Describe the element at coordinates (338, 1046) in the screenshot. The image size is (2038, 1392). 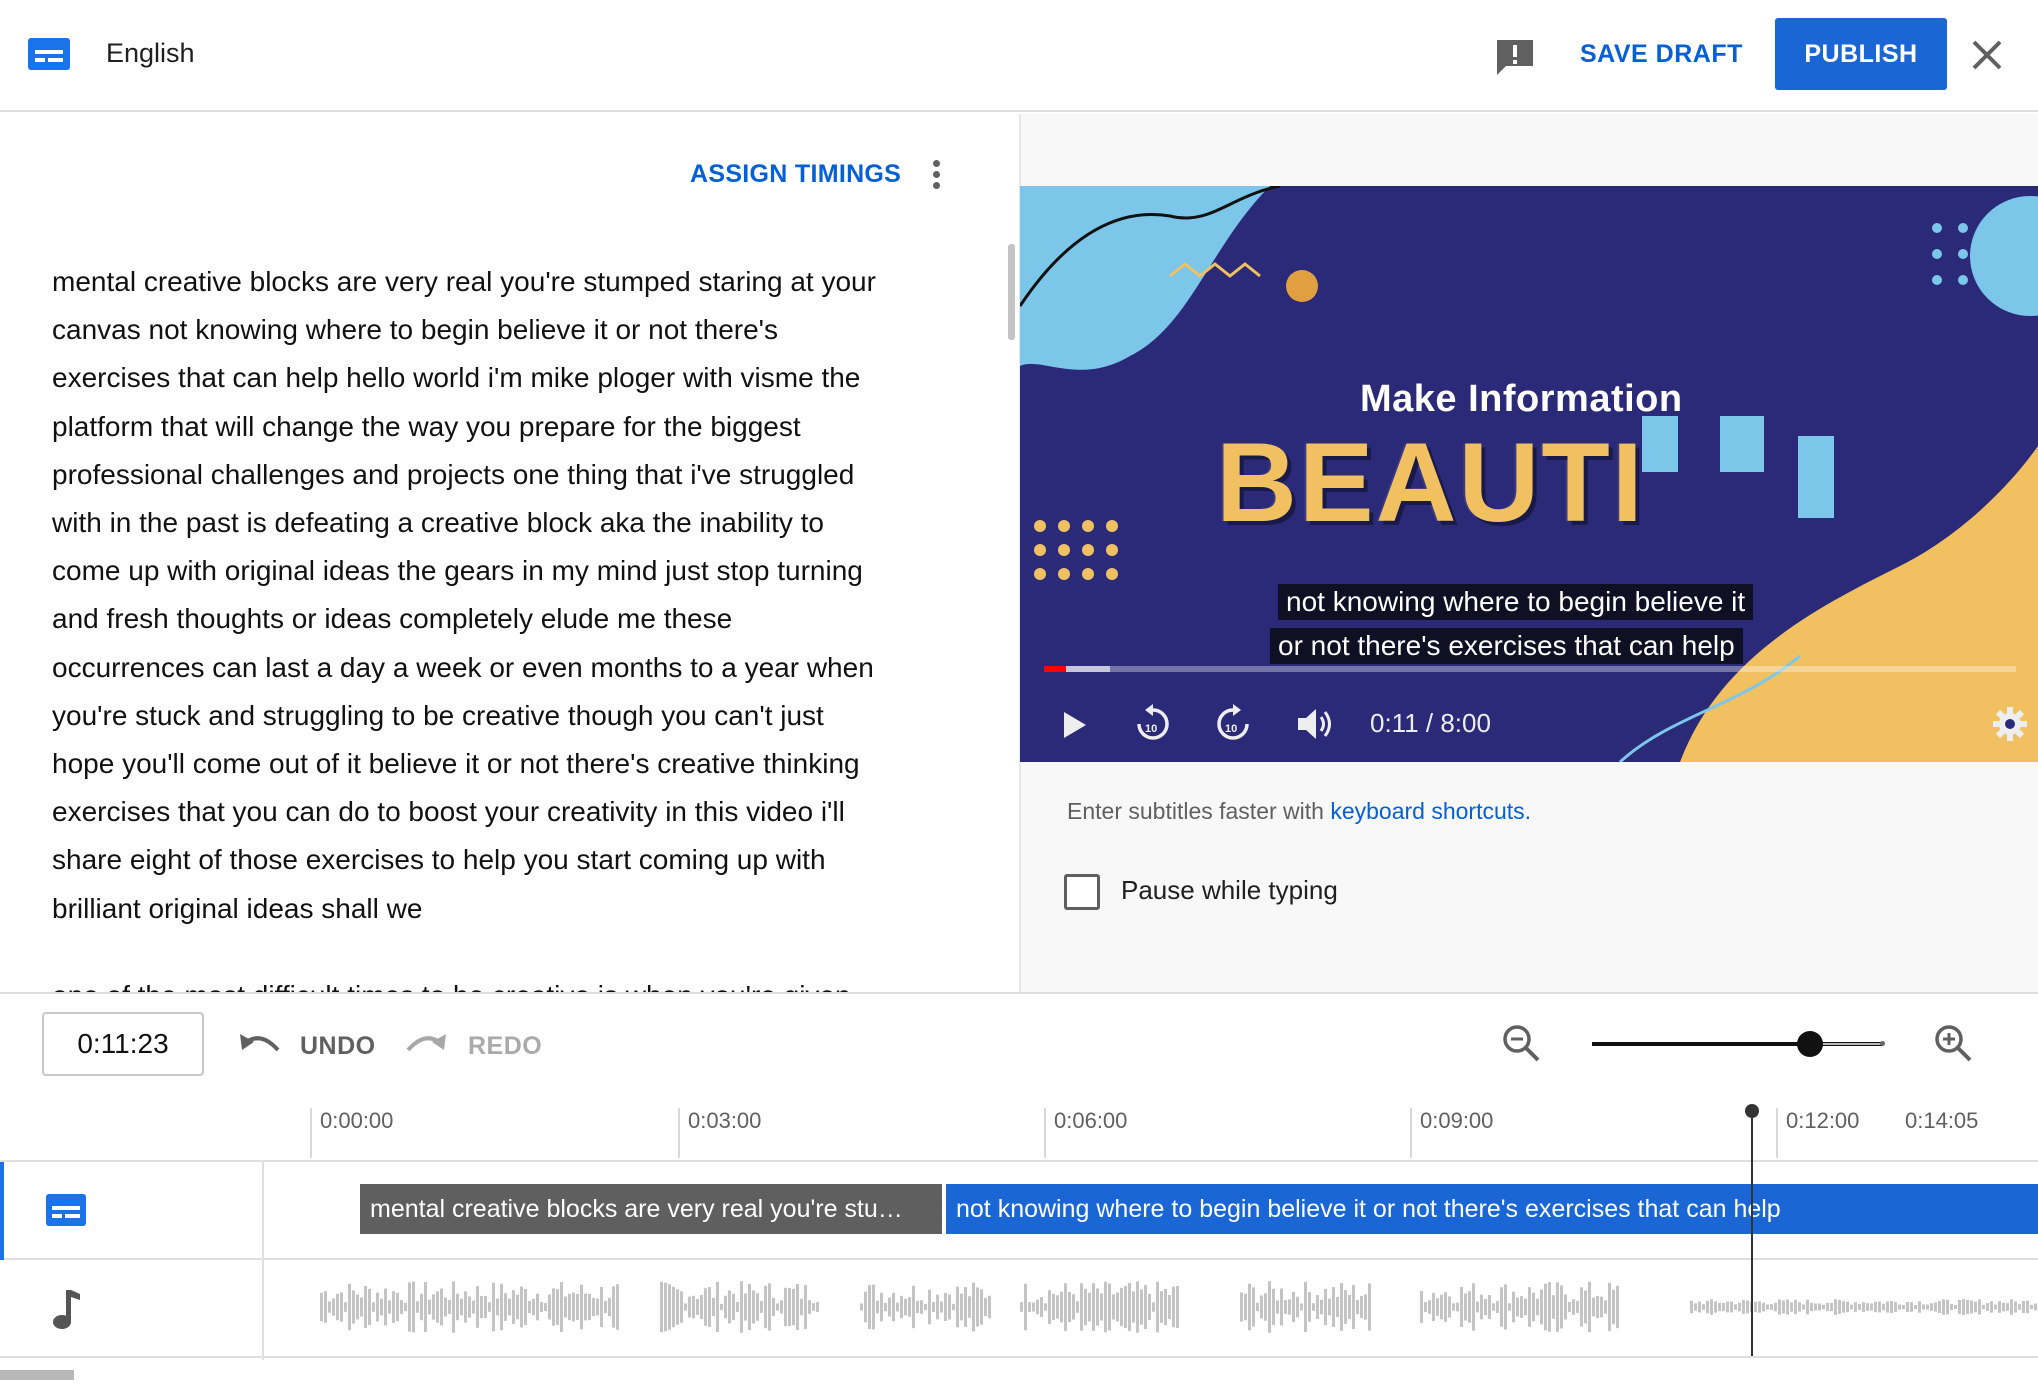
I see `undo-button: UNDO` at that location.